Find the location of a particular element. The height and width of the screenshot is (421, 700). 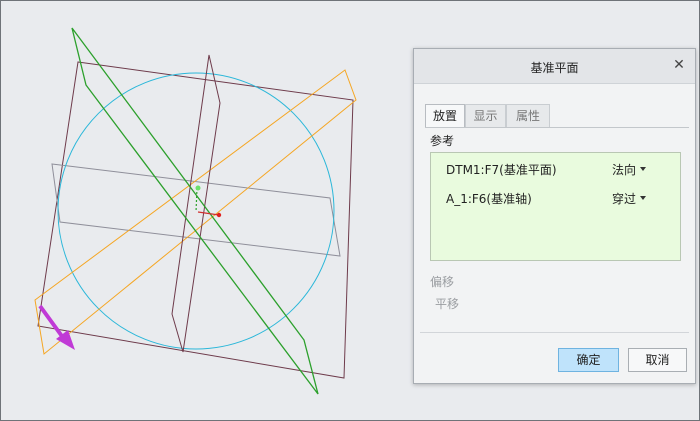

references-list: DTM1:F7(基准平面) 法向 A_1:F6(基准轴) 穿过 is located at coordinates (555, 206).